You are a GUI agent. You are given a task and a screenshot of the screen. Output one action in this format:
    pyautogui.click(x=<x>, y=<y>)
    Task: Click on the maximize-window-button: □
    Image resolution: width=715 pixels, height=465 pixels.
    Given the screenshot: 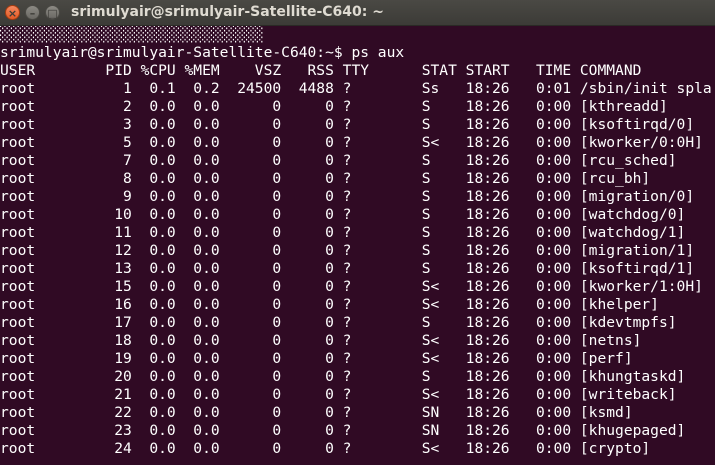 What is the action you would take?
    pyautogui.click(x=52, y=12)
    